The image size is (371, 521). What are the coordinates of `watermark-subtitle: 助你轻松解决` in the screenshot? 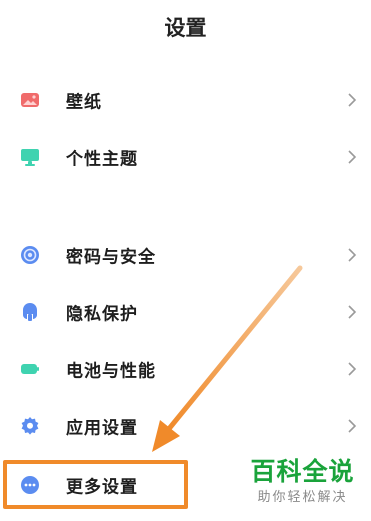 It's located at (302, 497).